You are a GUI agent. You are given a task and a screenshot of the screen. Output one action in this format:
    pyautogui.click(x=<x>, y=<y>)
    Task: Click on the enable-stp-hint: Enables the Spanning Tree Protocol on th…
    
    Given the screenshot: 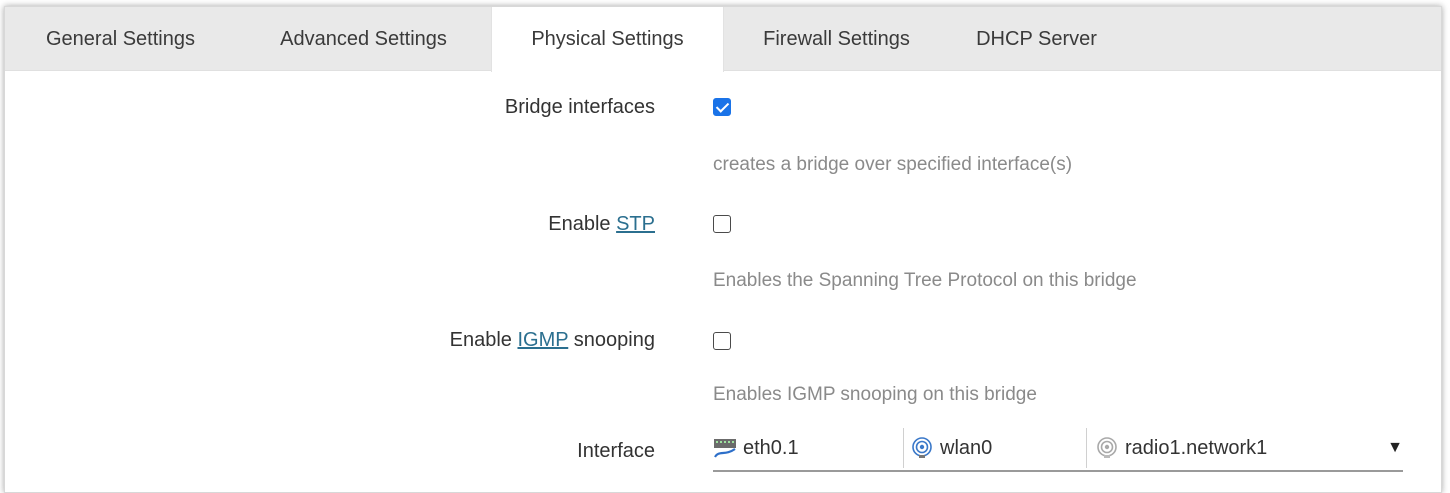 What is the action you would take?
    pyautogui.click(x=925, y=280)
    